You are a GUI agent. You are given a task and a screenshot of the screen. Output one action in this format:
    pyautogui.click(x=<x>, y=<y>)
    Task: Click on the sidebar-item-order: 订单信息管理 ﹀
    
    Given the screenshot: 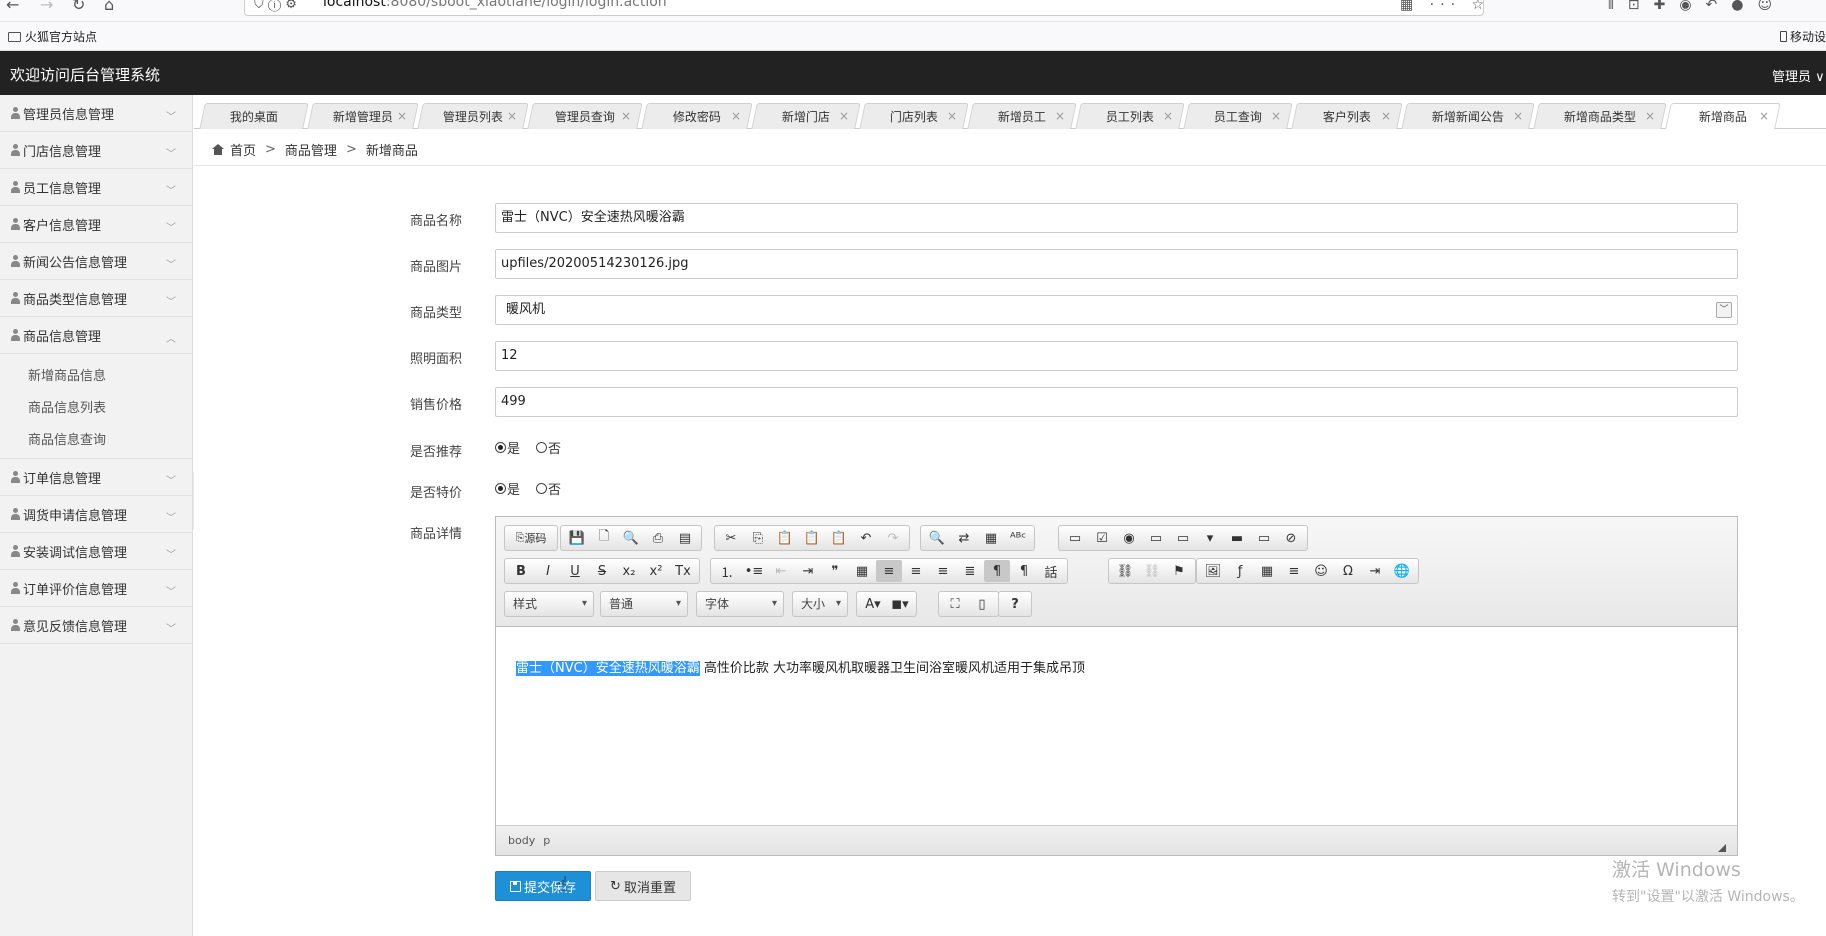 What is the action you would take?
    pyautogui.click(x=96, y=477)
    